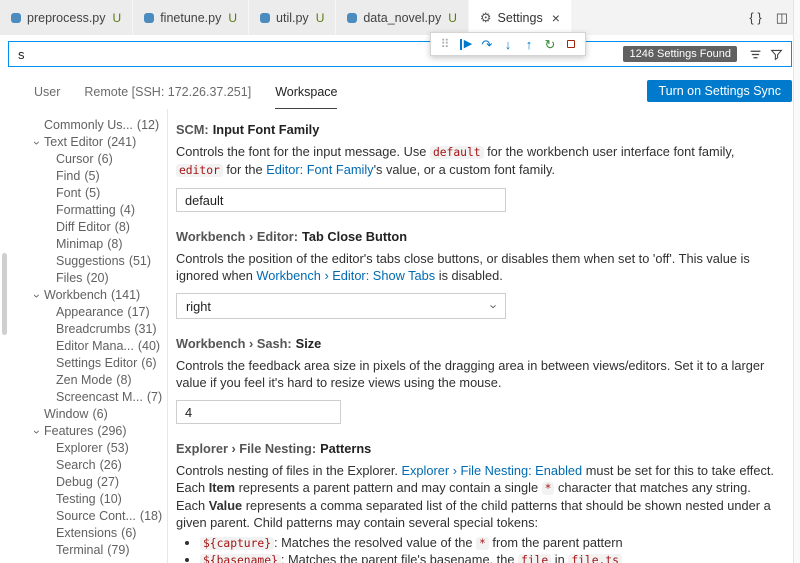  I want to click on editor-tab-settings: ⚙ Settings ×, so click(520, 17).